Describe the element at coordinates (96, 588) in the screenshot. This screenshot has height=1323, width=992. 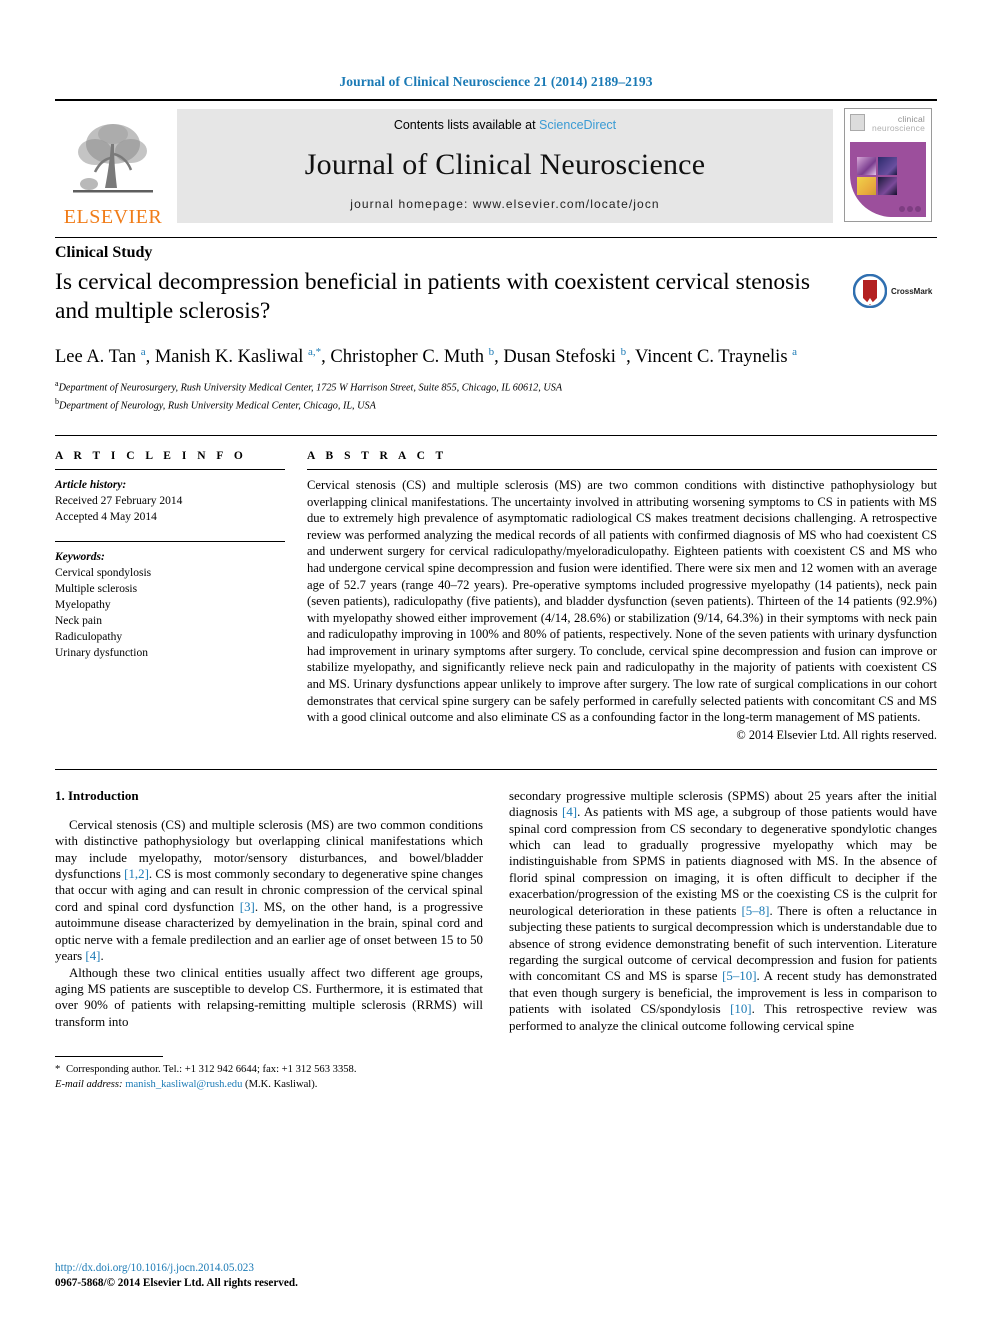
I see `keyword-item: Multiple sclerosis` at that location.